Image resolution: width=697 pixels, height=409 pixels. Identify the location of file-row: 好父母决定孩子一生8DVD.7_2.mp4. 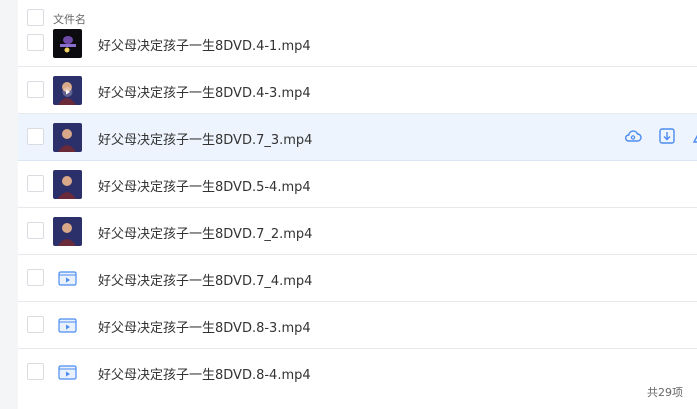
(357, 231).